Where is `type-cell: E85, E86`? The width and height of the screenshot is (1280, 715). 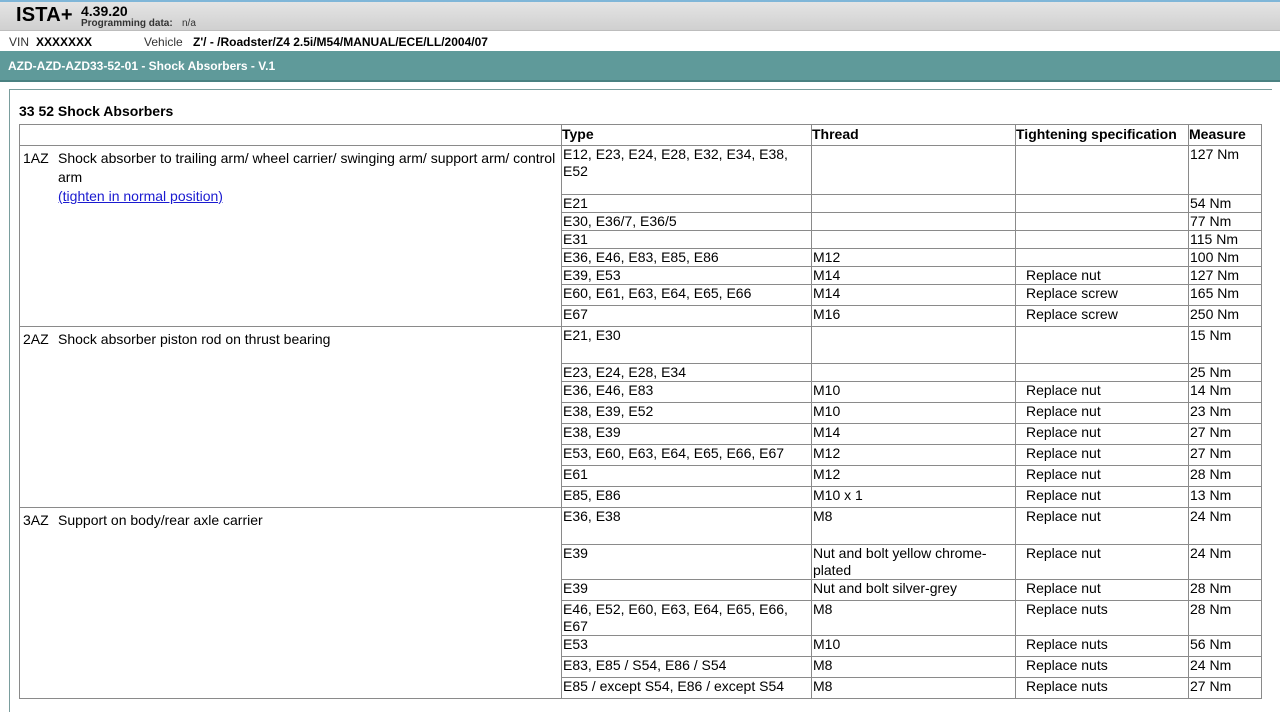 type-cell: E85, E86 is located at coordinates (686, 497).